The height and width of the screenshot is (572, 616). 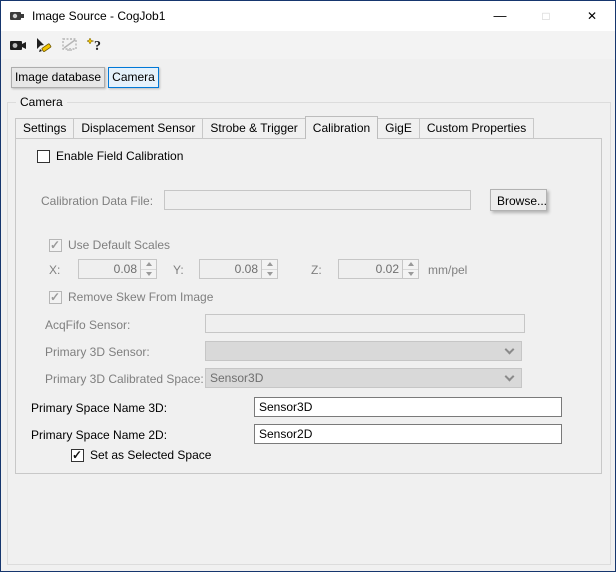 I want to click on titlebar: Image Source - CogJob1 — □ ✕, so click(x=308, y=16).